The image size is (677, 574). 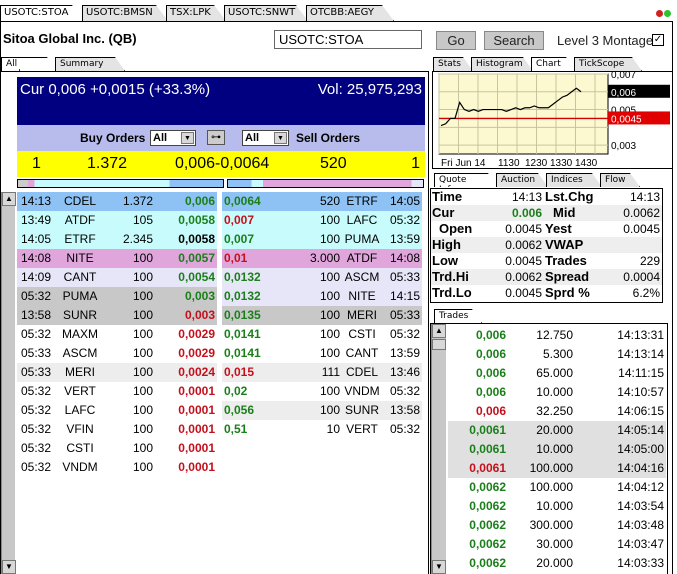 I want to click on sell-order-row: 0,0064 520 ETRF 14:05, so click(x=322, y=201).